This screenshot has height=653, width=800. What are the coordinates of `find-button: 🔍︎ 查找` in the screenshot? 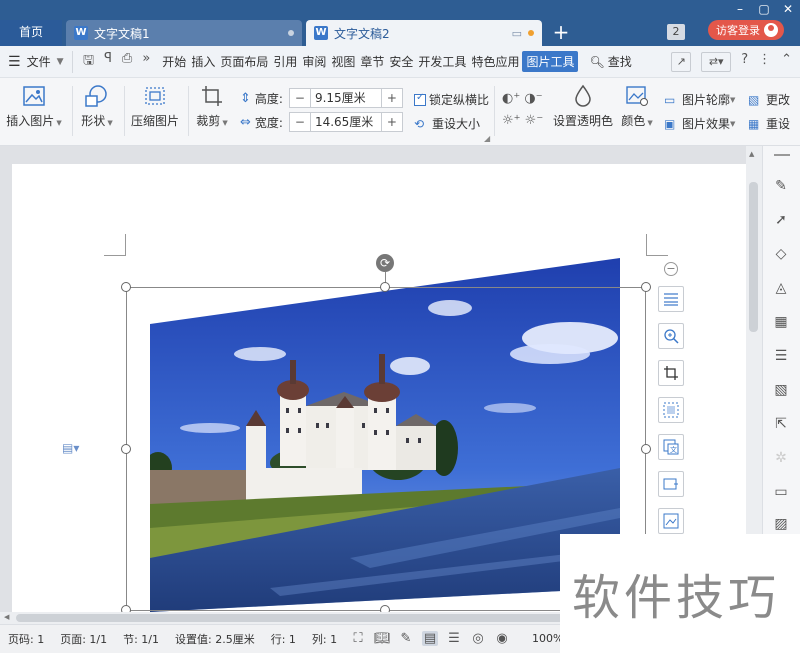 It's located at (610, 61).